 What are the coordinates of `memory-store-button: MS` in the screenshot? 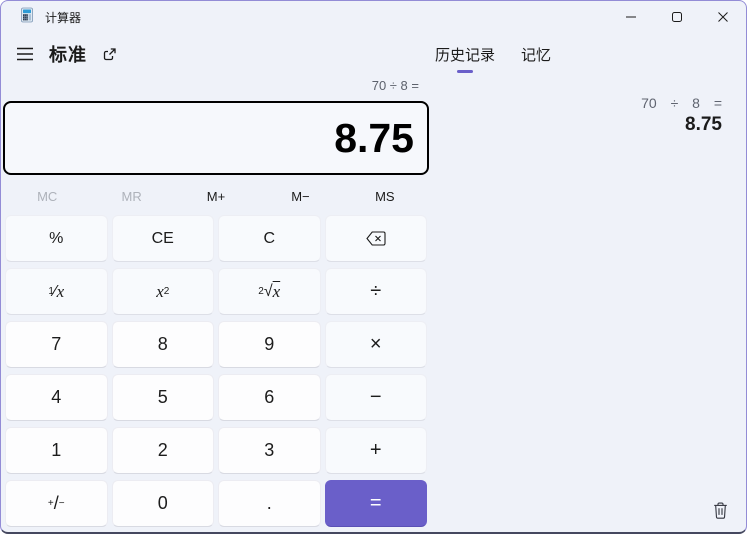 It's located at (385, 196).